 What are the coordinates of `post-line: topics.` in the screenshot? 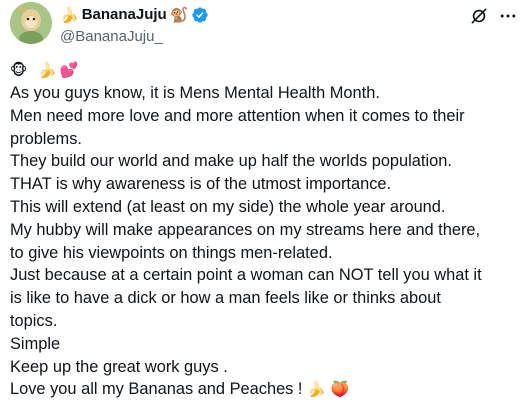 It's located at (34, 320).